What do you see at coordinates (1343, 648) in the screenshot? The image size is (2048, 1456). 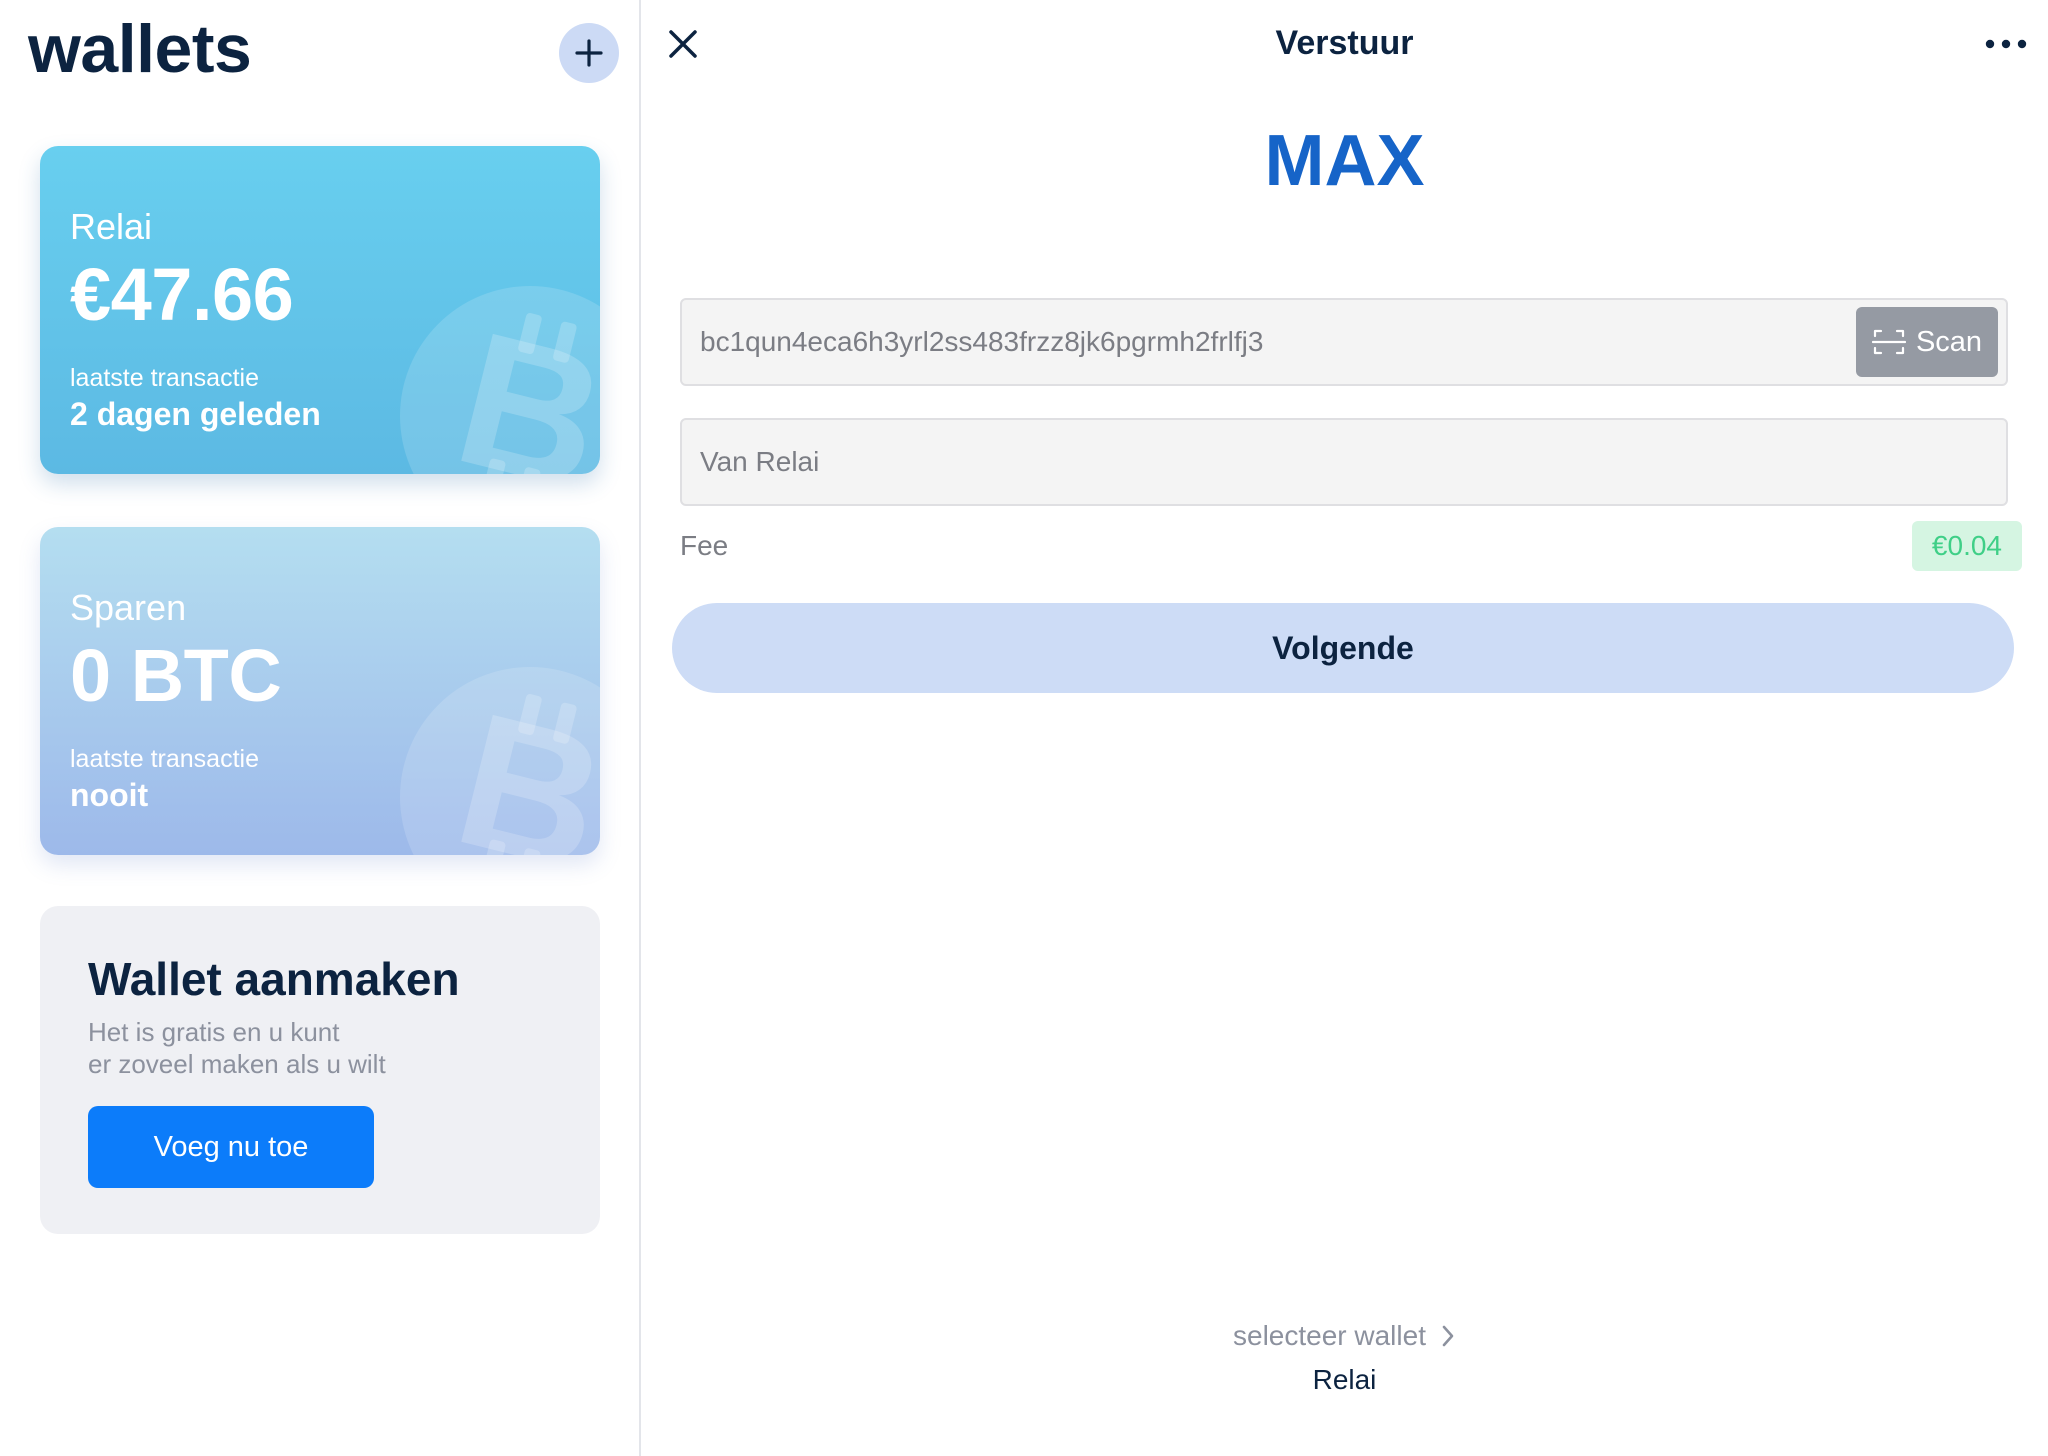 I see `next-button: Volgende` at bounding box center [1343, 648].